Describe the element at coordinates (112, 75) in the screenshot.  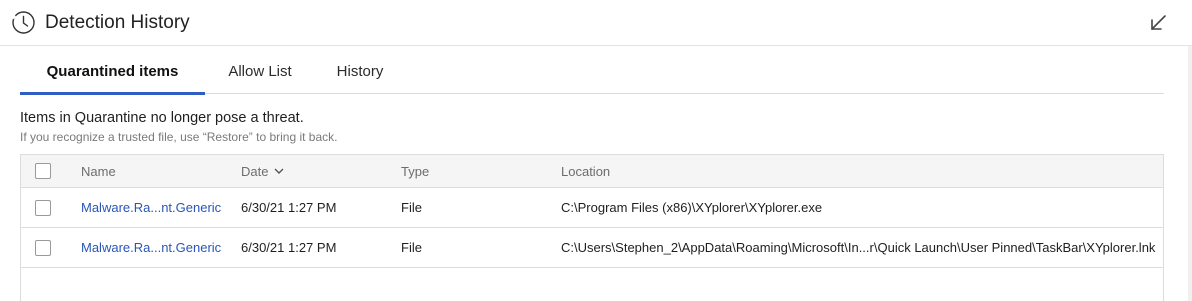
I see `tab-quarantined-items: Quarantined items` at that location.